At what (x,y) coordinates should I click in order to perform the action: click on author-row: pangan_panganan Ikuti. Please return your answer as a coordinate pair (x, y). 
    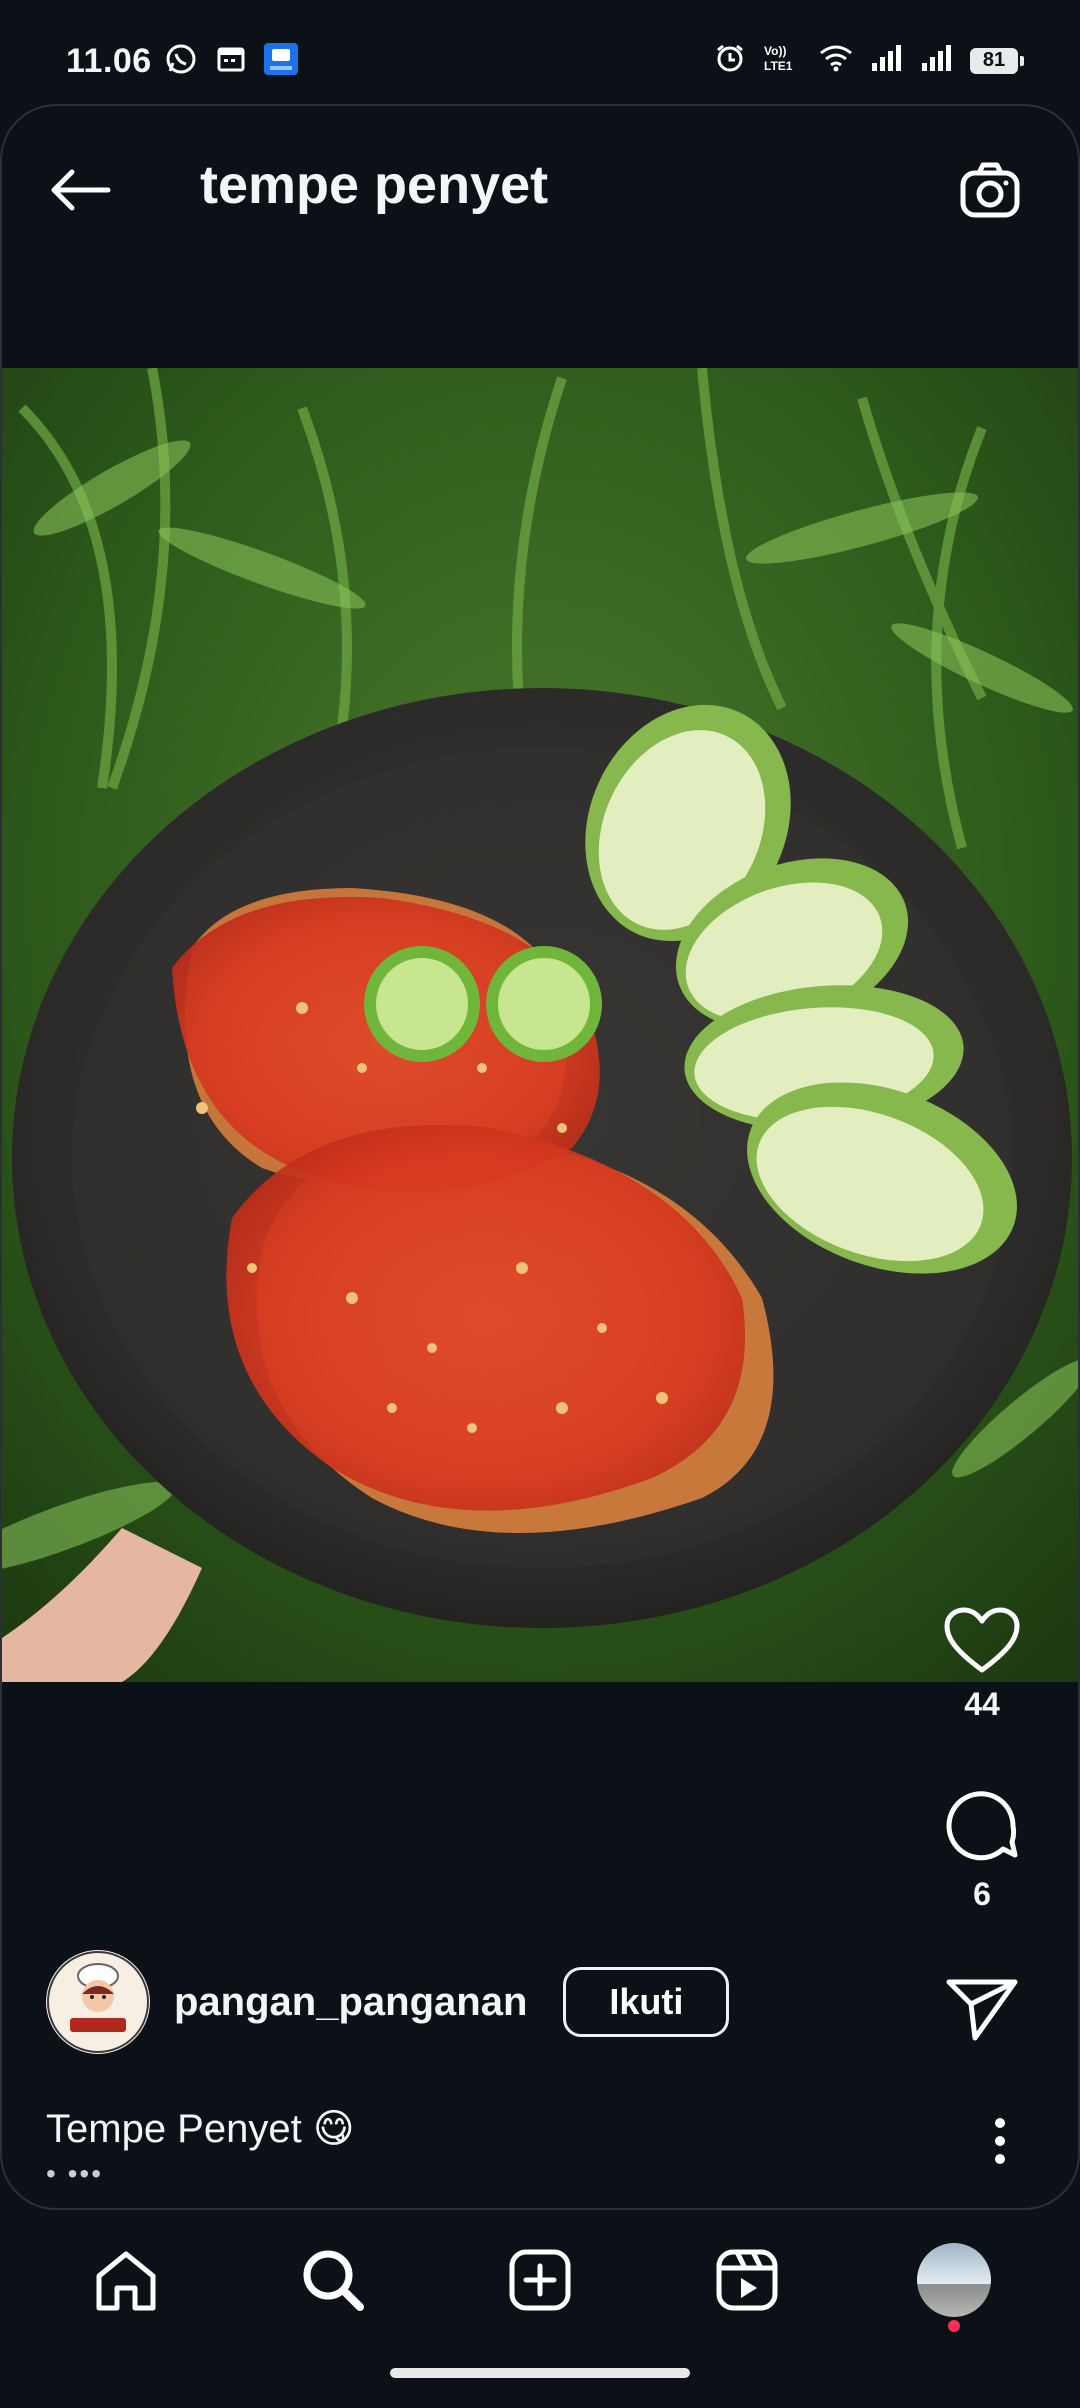
    Looking at the image, I should click on (388, 2002).